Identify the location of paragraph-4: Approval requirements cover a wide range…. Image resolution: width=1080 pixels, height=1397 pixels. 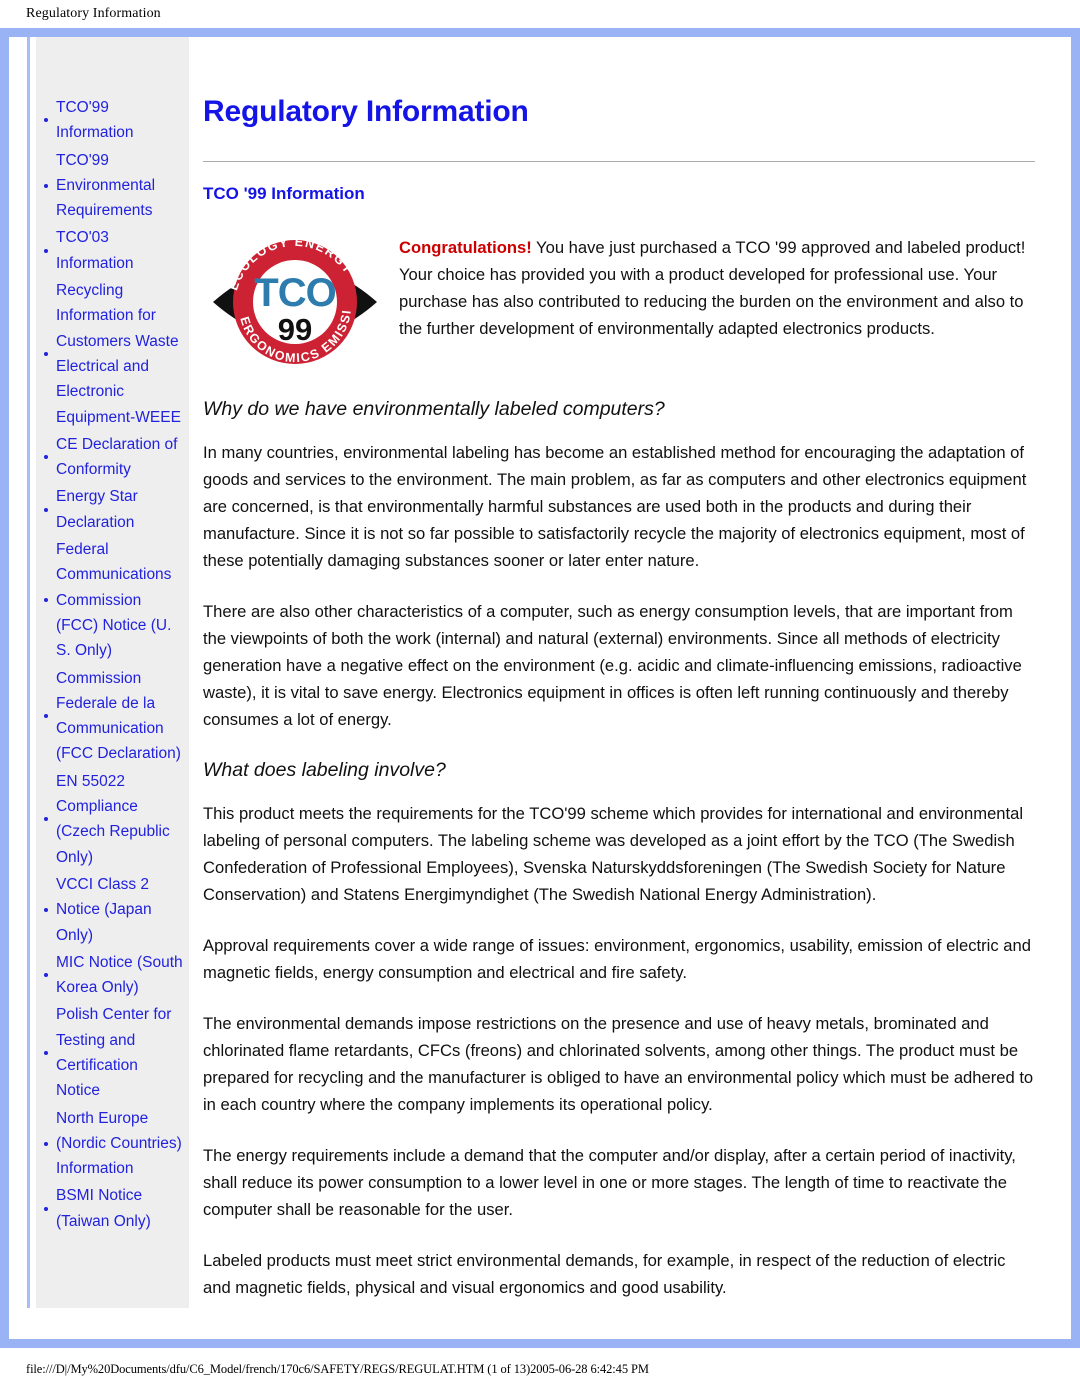
(617, 959).